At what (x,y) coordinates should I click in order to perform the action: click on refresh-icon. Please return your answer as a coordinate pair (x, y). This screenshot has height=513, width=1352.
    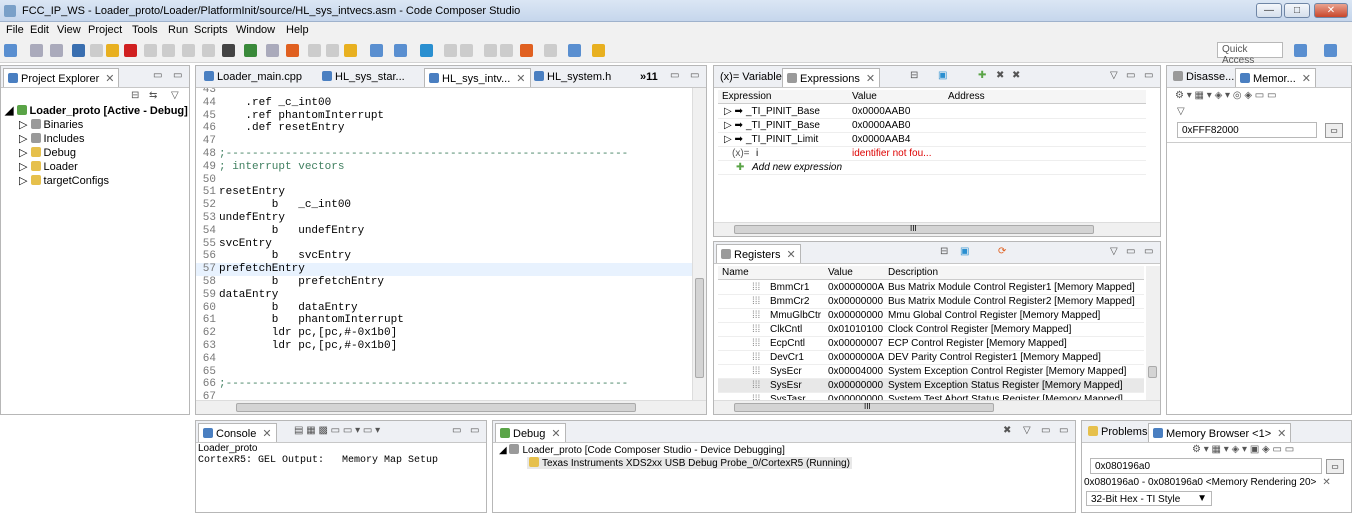
    Looking at the image, I should click on (426, 50).